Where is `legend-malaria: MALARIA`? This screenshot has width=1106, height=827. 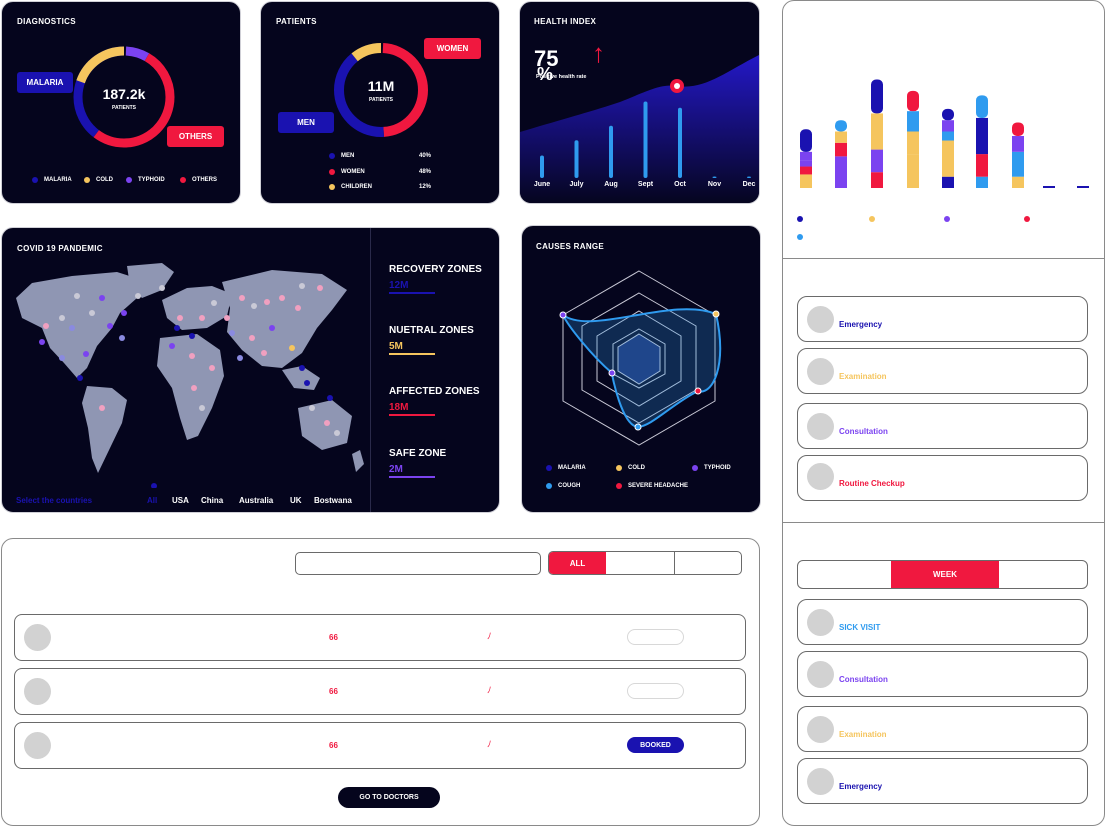
legend-malaria: MALARIA is located at coordinates (52, 180).